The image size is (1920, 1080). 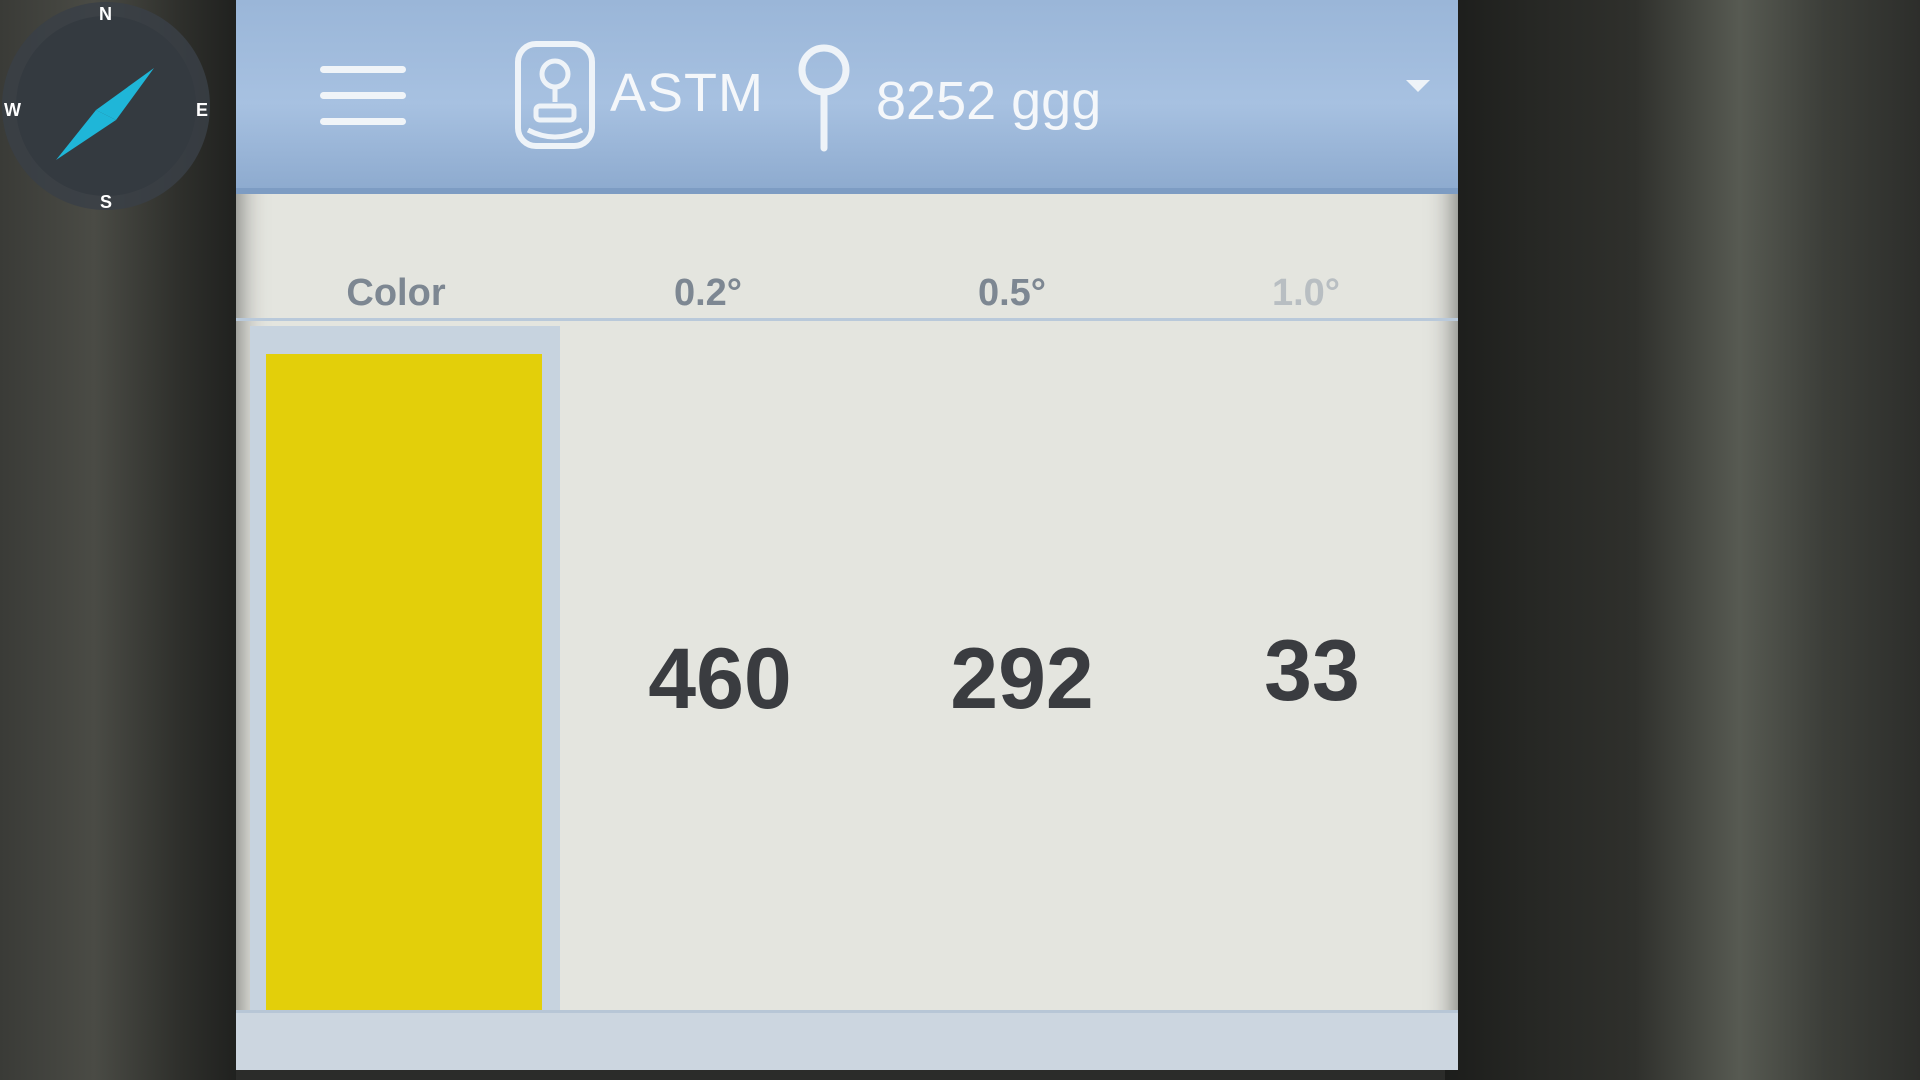 I want to click on column-header-color: Color, so click(x=396, y=293).